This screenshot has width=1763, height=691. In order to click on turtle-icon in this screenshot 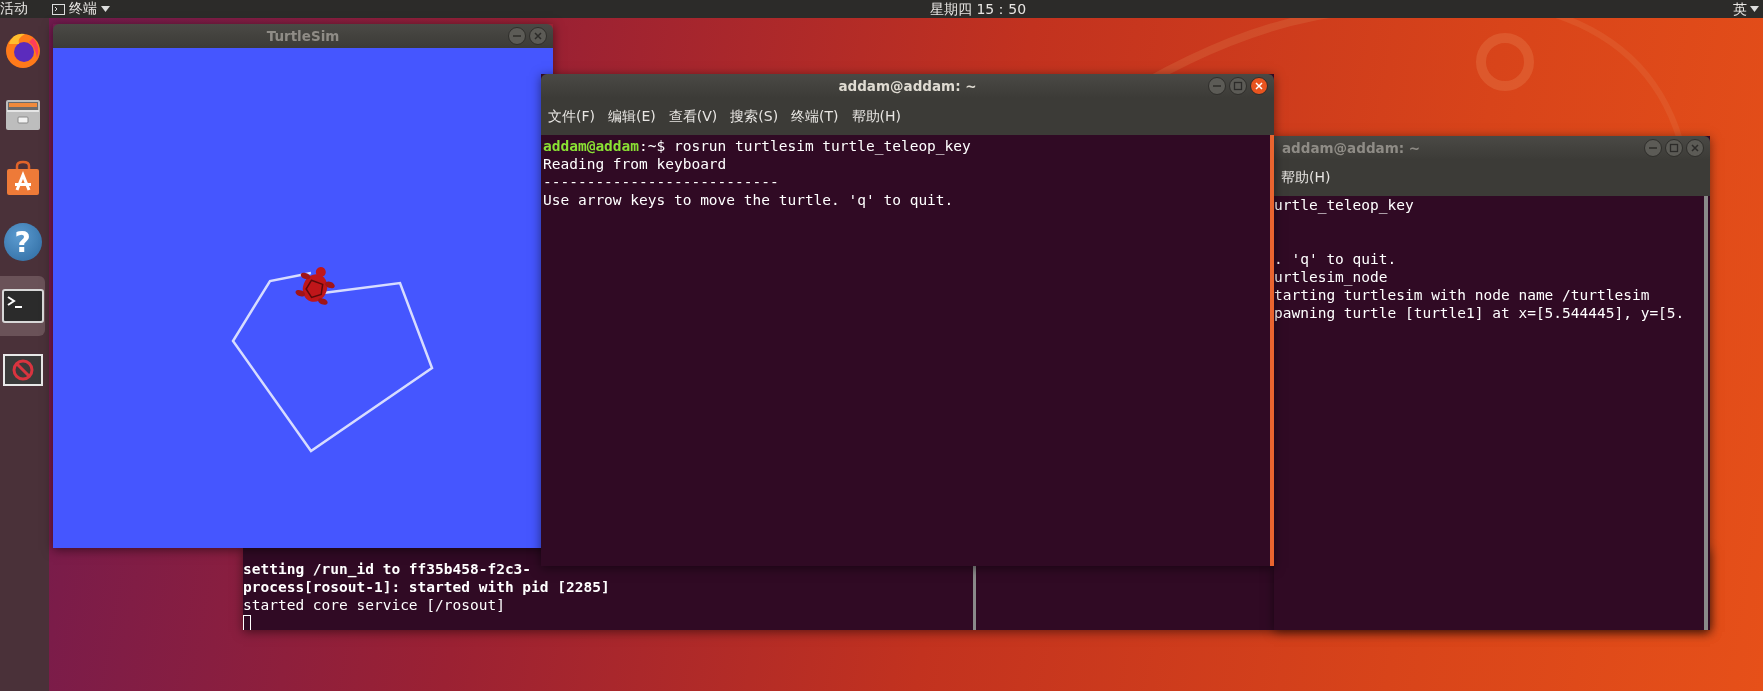, I will do `click(315, 286)`.